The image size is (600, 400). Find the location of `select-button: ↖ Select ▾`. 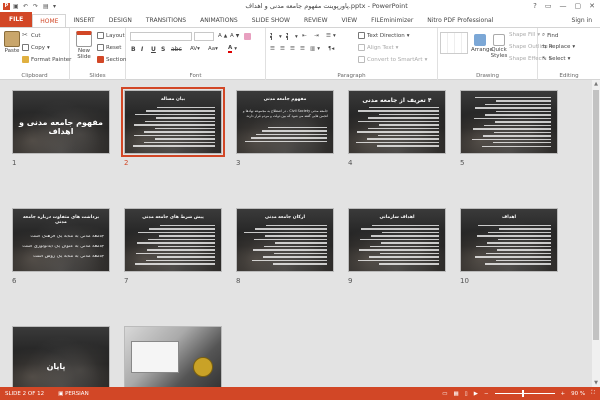

select-button: ↖ Select ▾ is located at coordinates (556, 59).